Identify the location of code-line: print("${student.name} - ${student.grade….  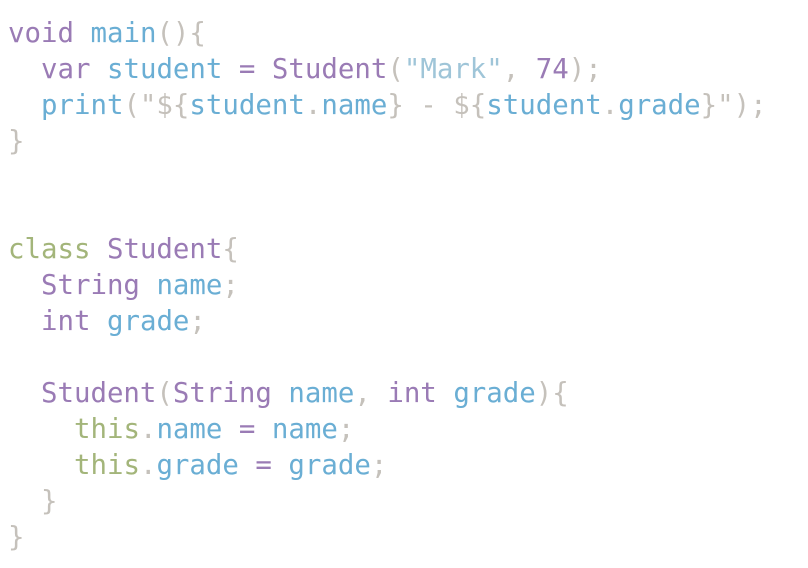
(387, 106).